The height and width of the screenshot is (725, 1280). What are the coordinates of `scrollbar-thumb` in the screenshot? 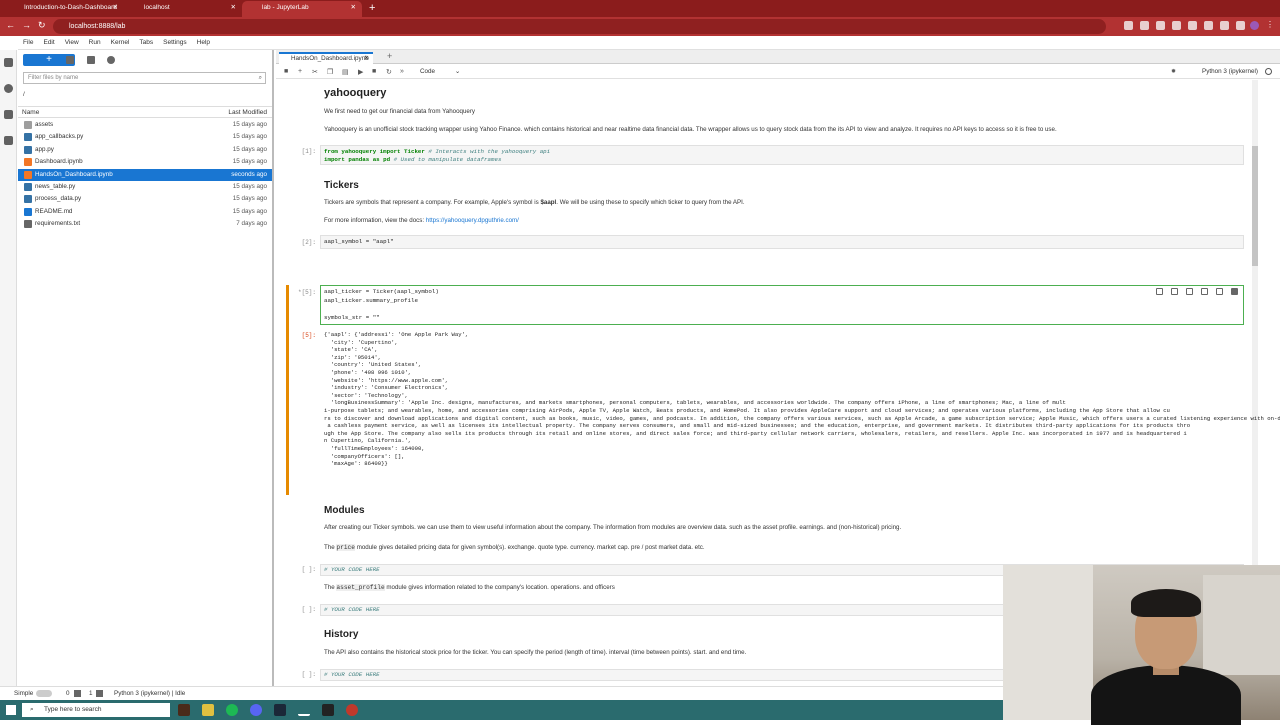 It's located at (1255, 206).